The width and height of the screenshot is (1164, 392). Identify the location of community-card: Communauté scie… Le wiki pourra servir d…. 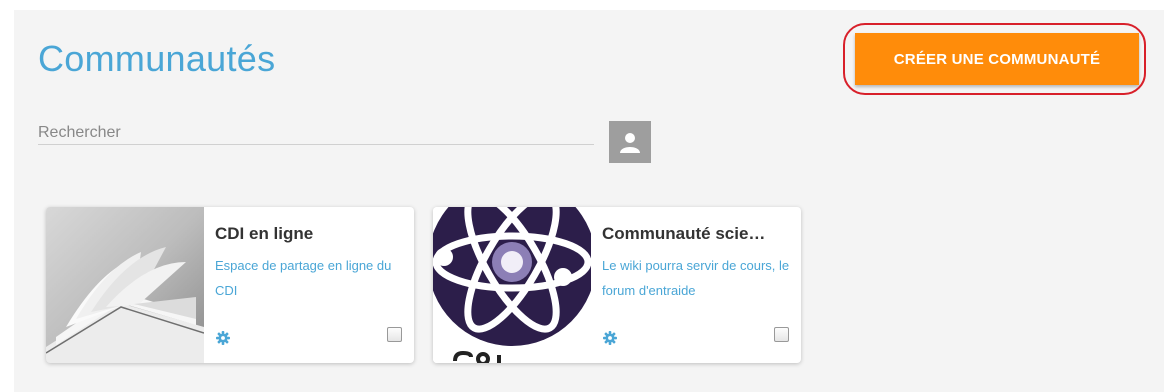
(617, 285).